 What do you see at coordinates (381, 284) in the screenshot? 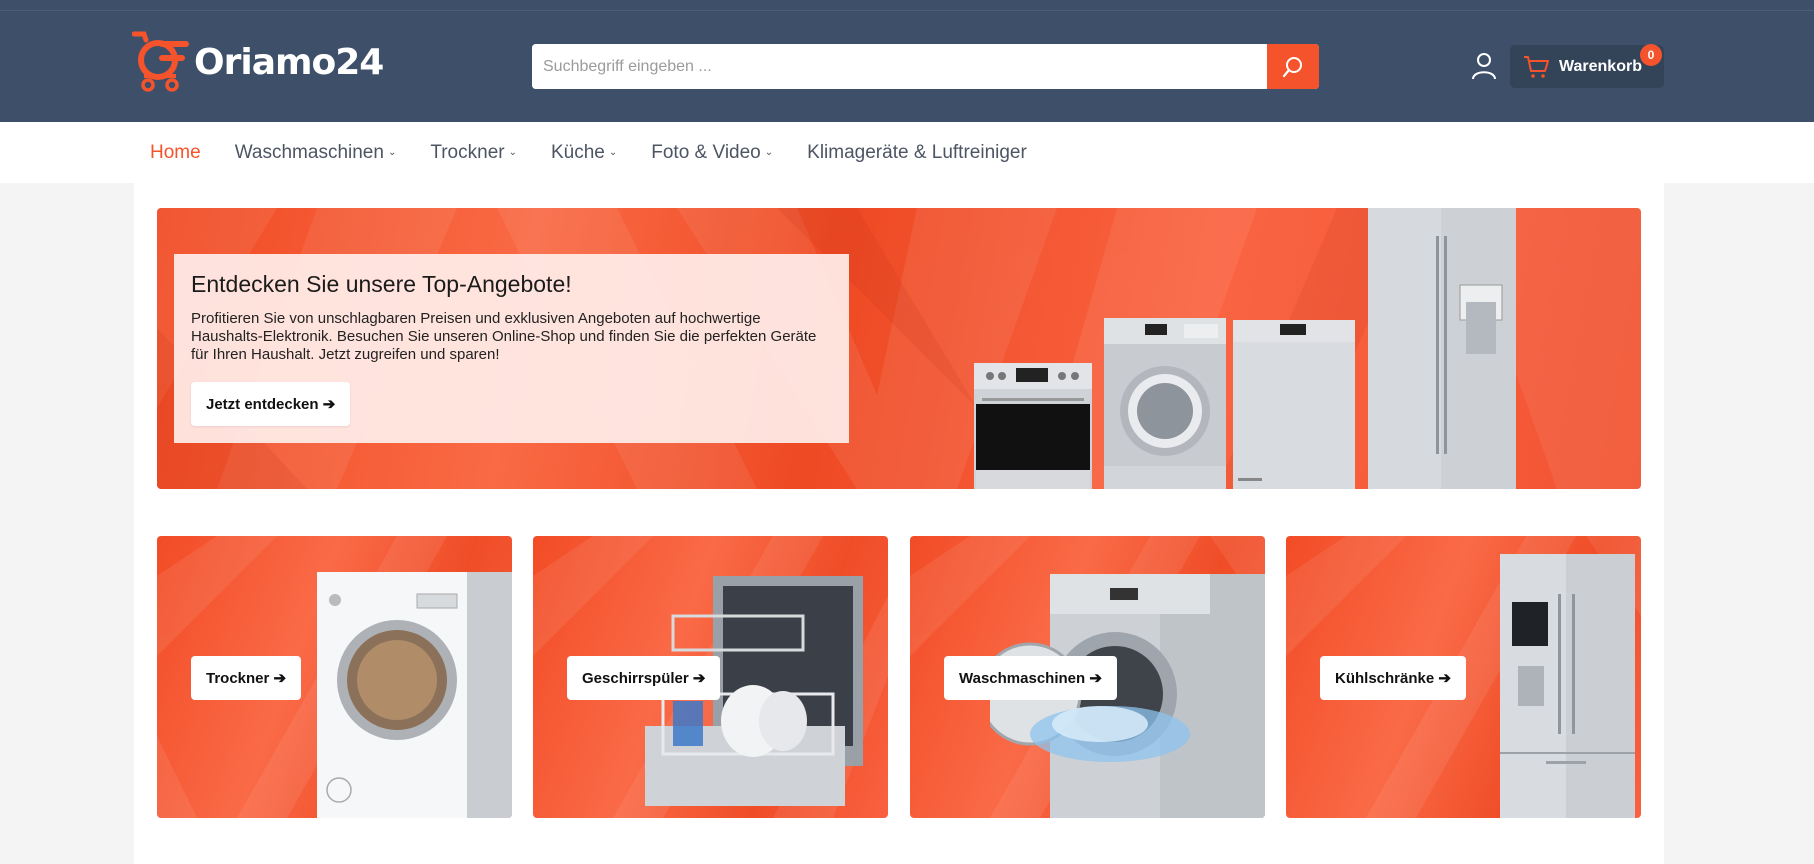
I see `hero-title: Entdecken Sie unsere Top-Angebote!` at bounding box center [381, 284].